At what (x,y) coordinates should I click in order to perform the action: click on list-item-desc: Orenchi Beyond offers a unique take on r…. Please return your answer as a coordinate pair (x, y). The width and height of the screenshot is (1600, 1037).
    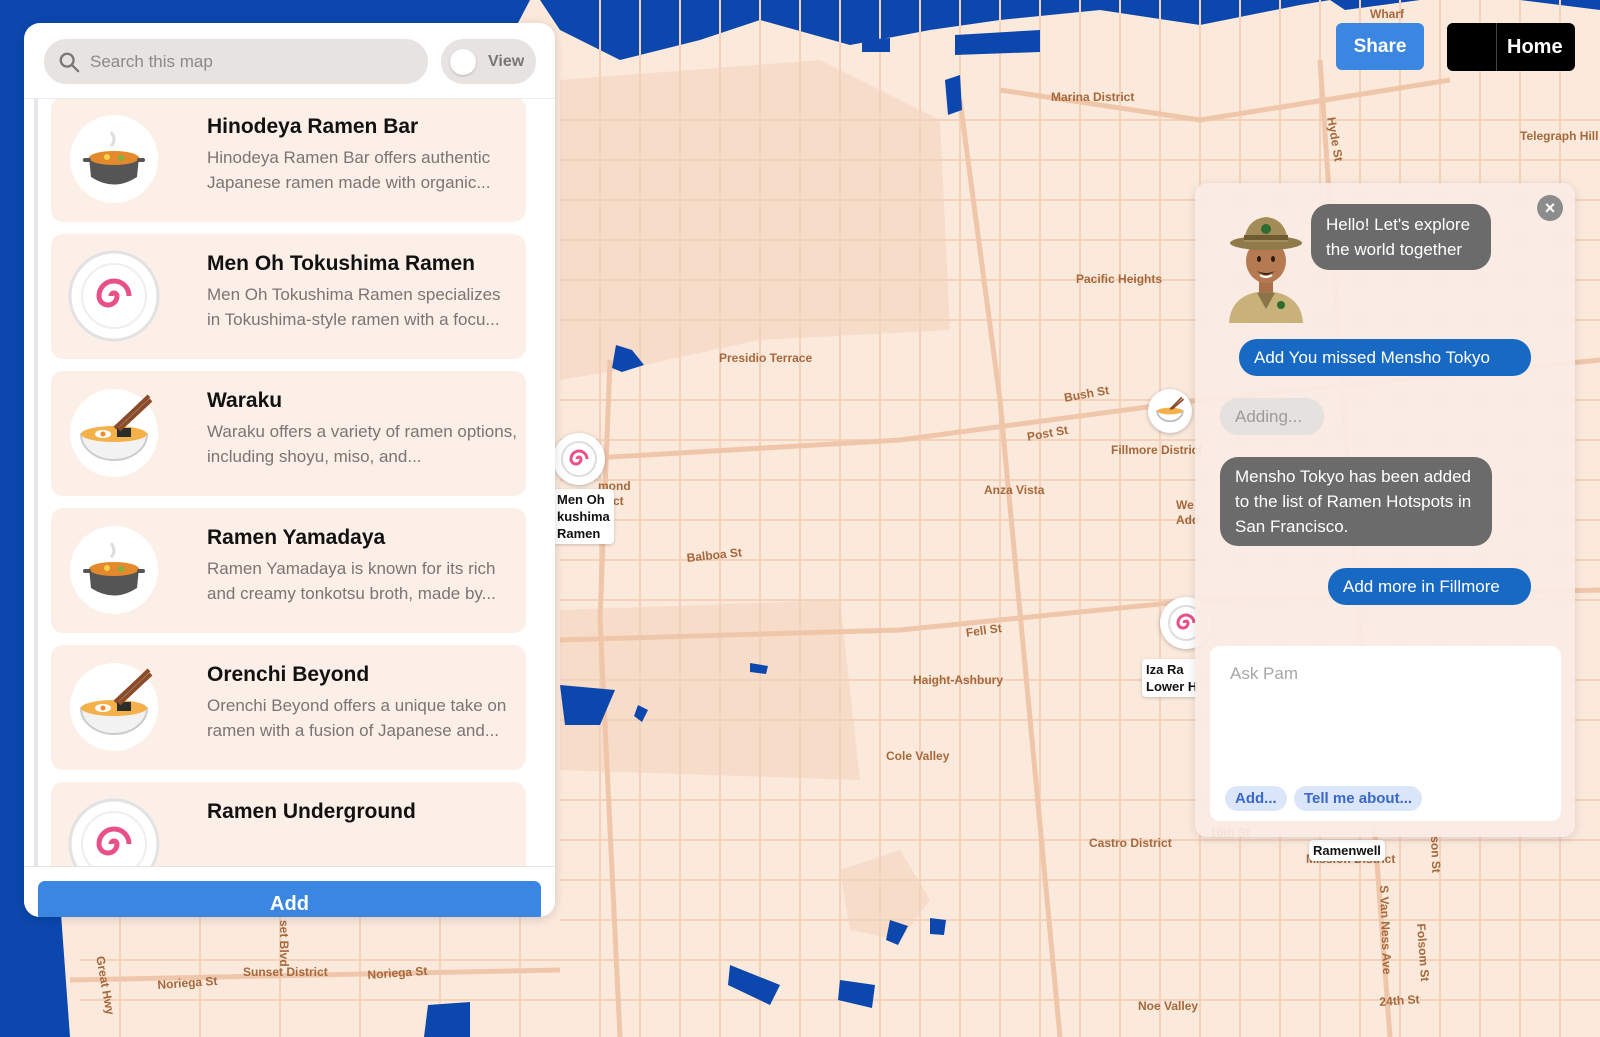
    Looking at the image, I should click on (357, 718).